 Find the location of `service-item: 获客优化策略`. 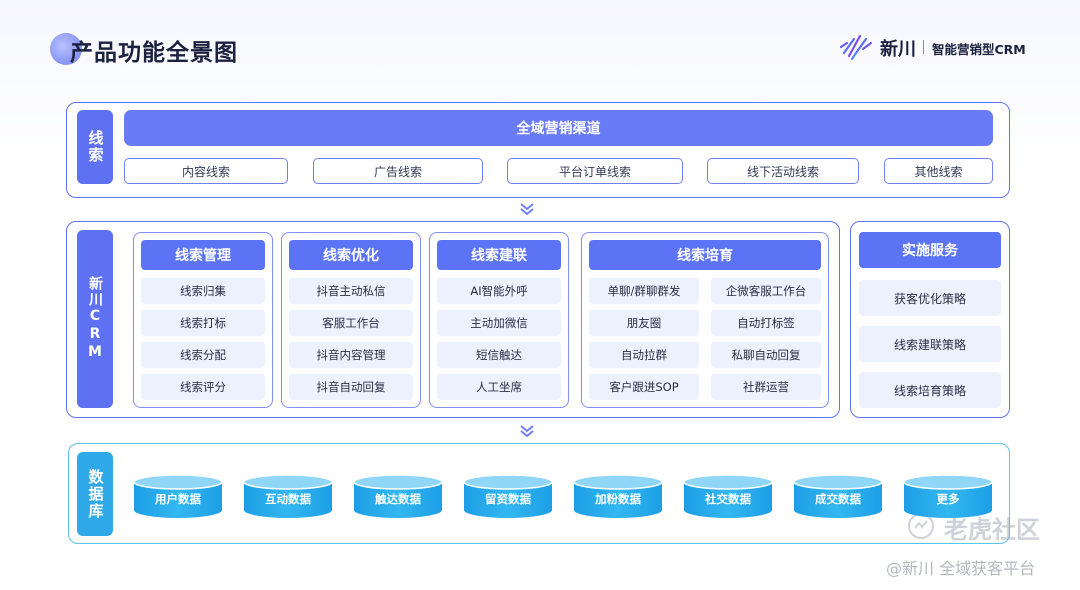

service-item: 获客优化策略 is located at coordinates (930, 298).